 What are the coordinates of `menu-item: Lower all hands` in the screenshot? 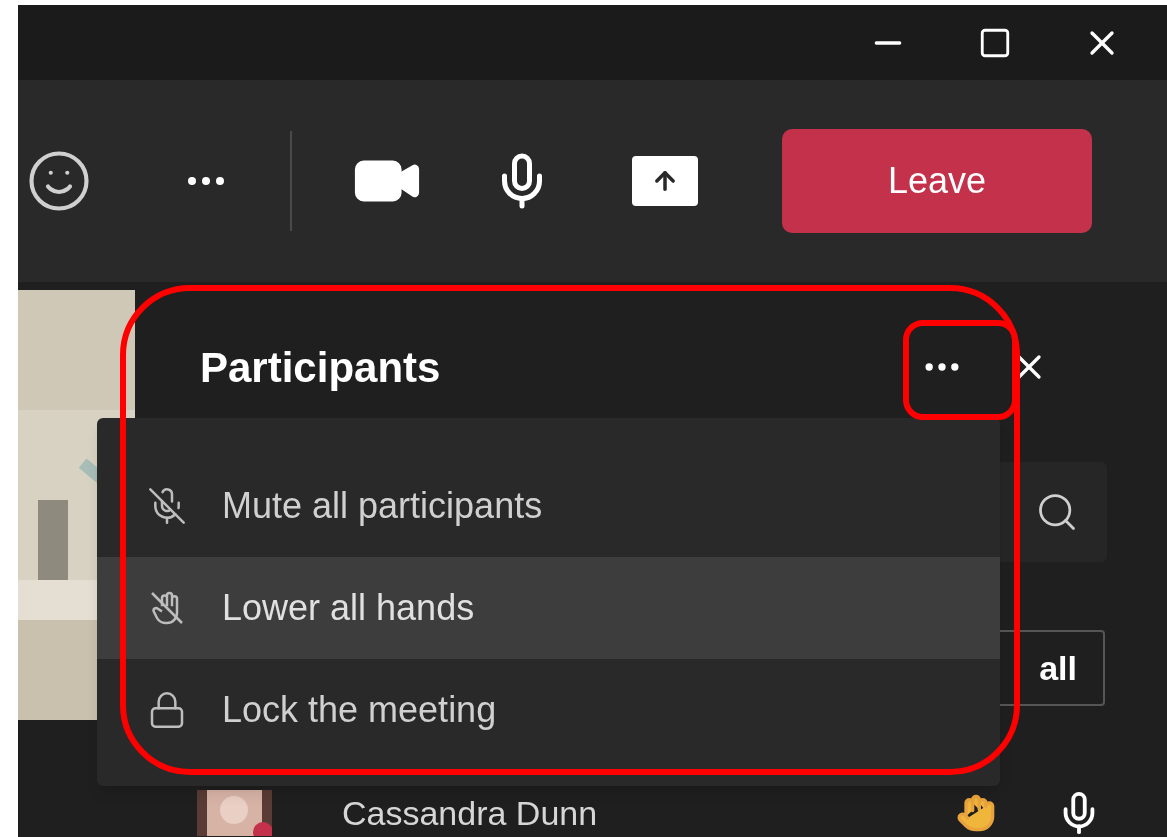 It's located at (548, 608).